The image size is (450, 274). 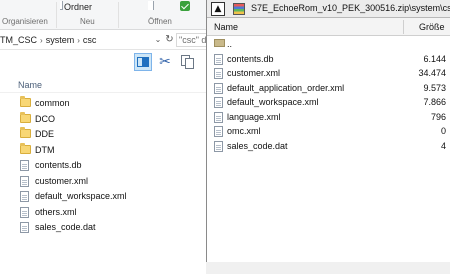 I want to click on table-row: contents.db 6.144, so click(x=328, y=59).